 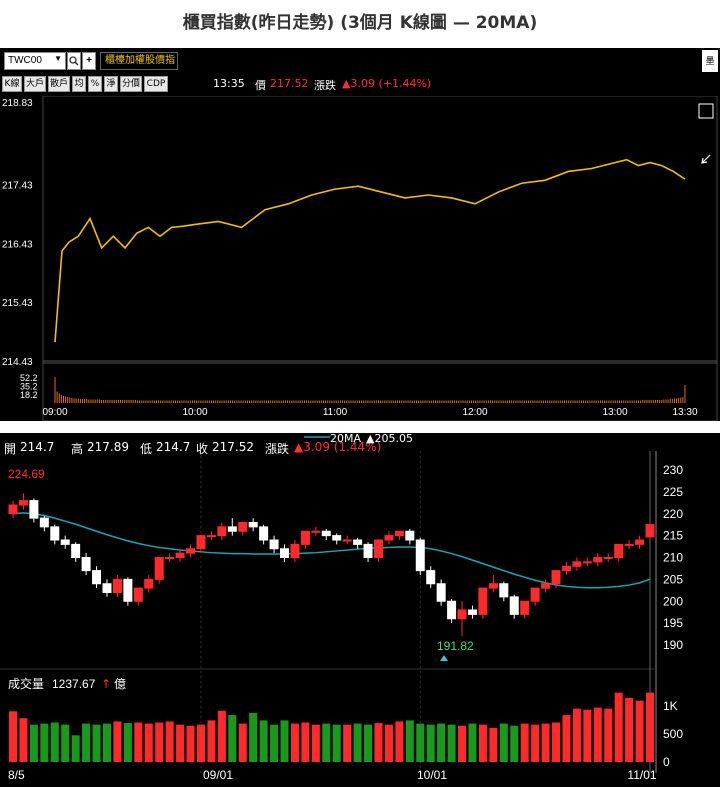 What do you see at coordinates (58, 58) in the screenshot?
I see `chevron-down-icon: ▼` at bounding box center [58, 58].